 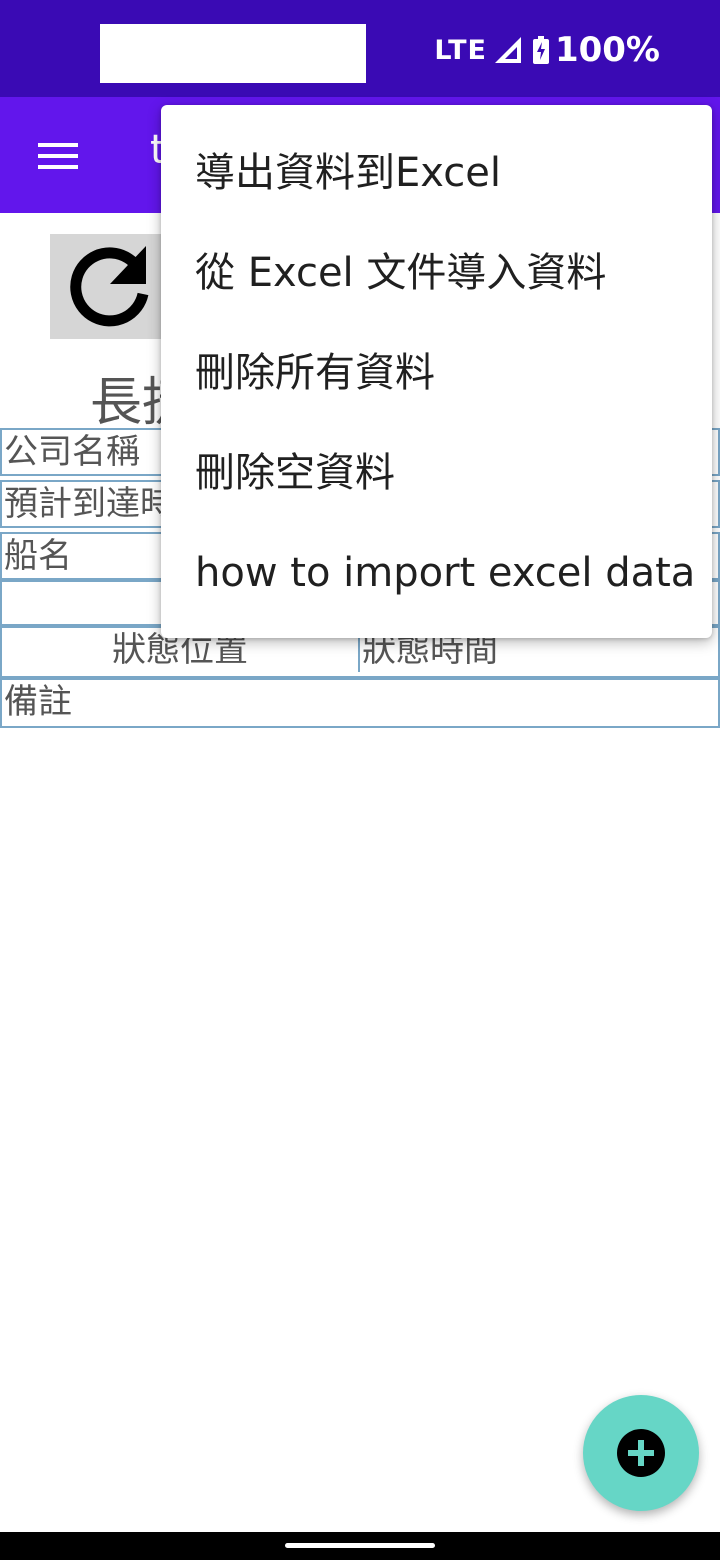 What do you see at coordinates (540, 50) in the screenshot?
I see `battery-charging-icon` at bounding box center [540, 50].